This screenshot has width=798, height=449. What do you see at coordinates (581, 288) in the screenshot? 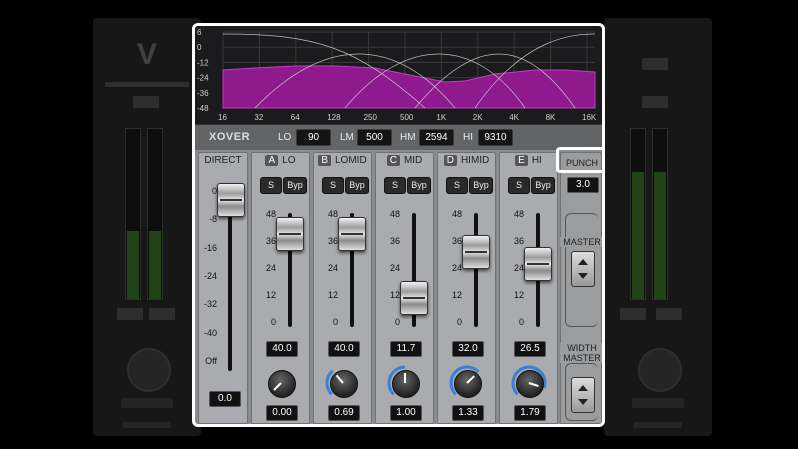
I see `master-column: PUNCH 3.0 MASTER WIDTH MASTER` at bounding box center [581, 288].